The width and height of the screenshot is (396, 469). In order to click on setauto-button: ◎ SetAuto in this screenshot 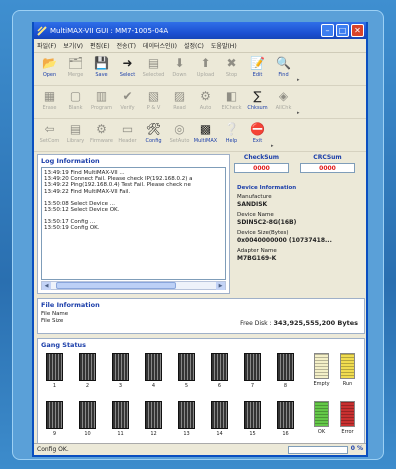, I will do `click(179, 132)`.